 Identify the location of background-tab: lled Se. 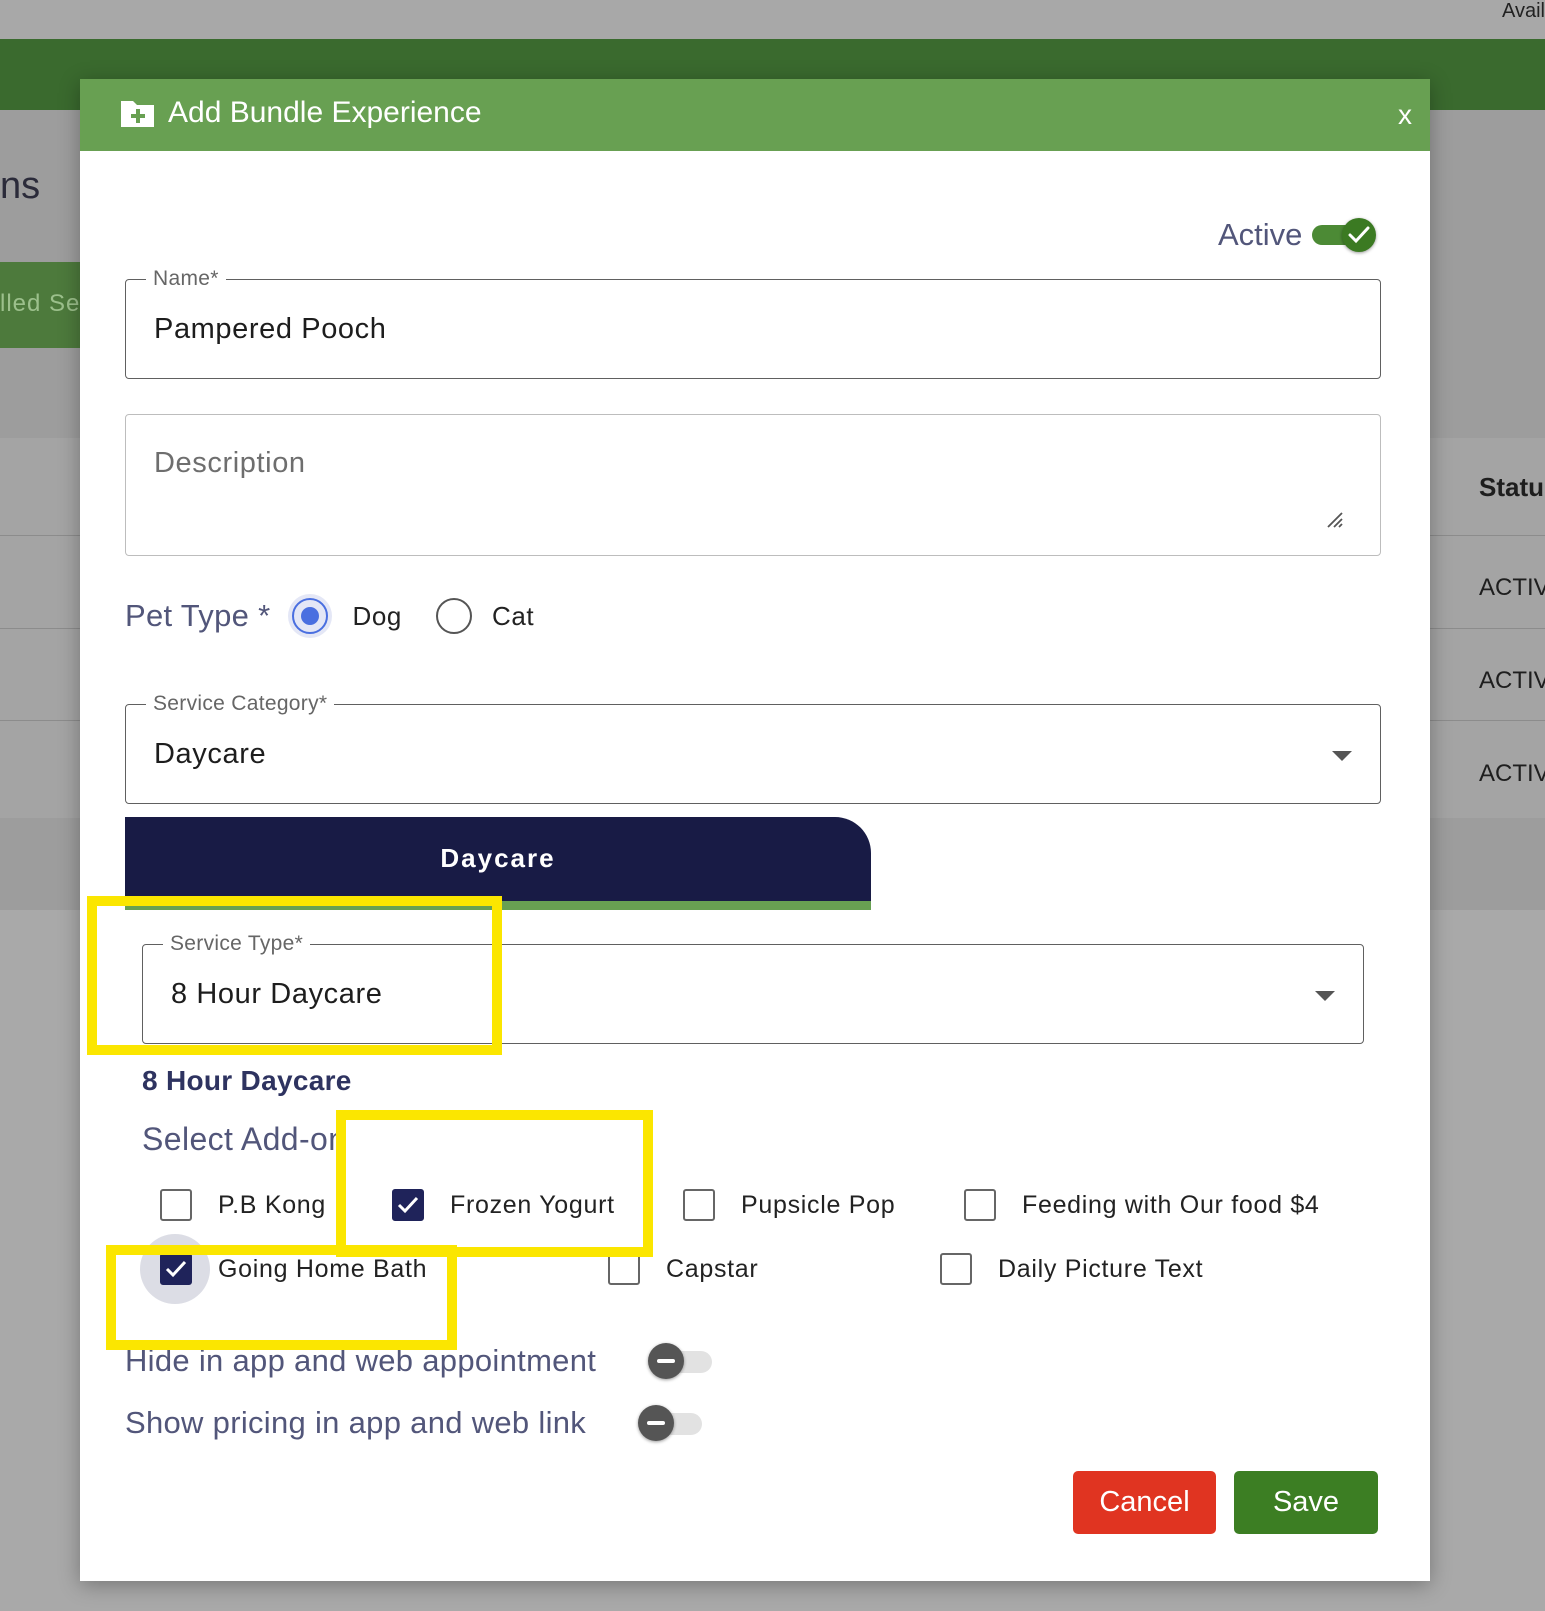
(40, 305).